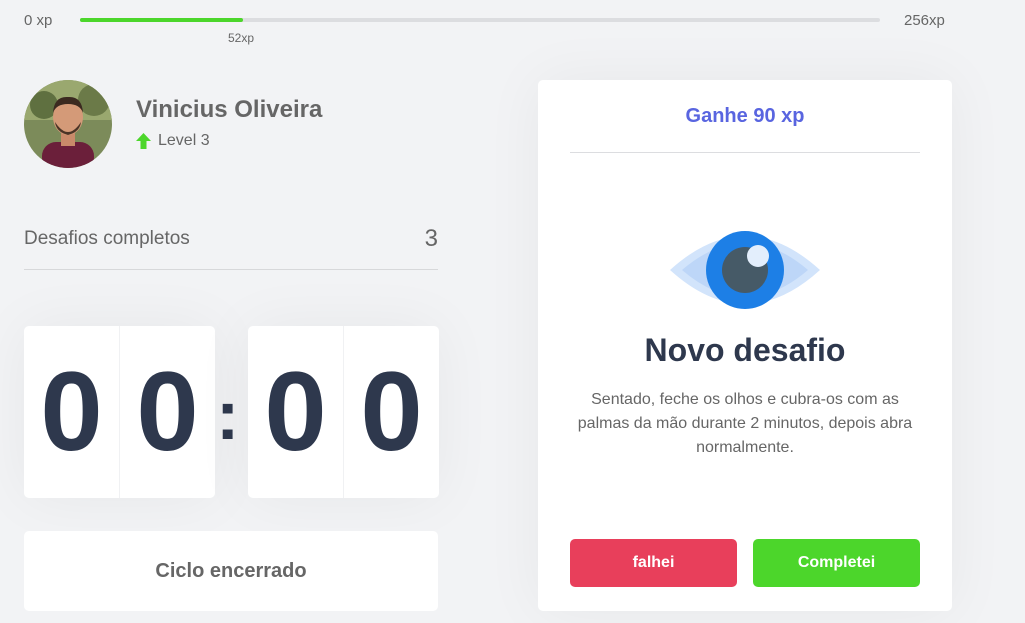 The image size is (1025, 623). I want to click on fail-button: falhei, so click(653, 563).